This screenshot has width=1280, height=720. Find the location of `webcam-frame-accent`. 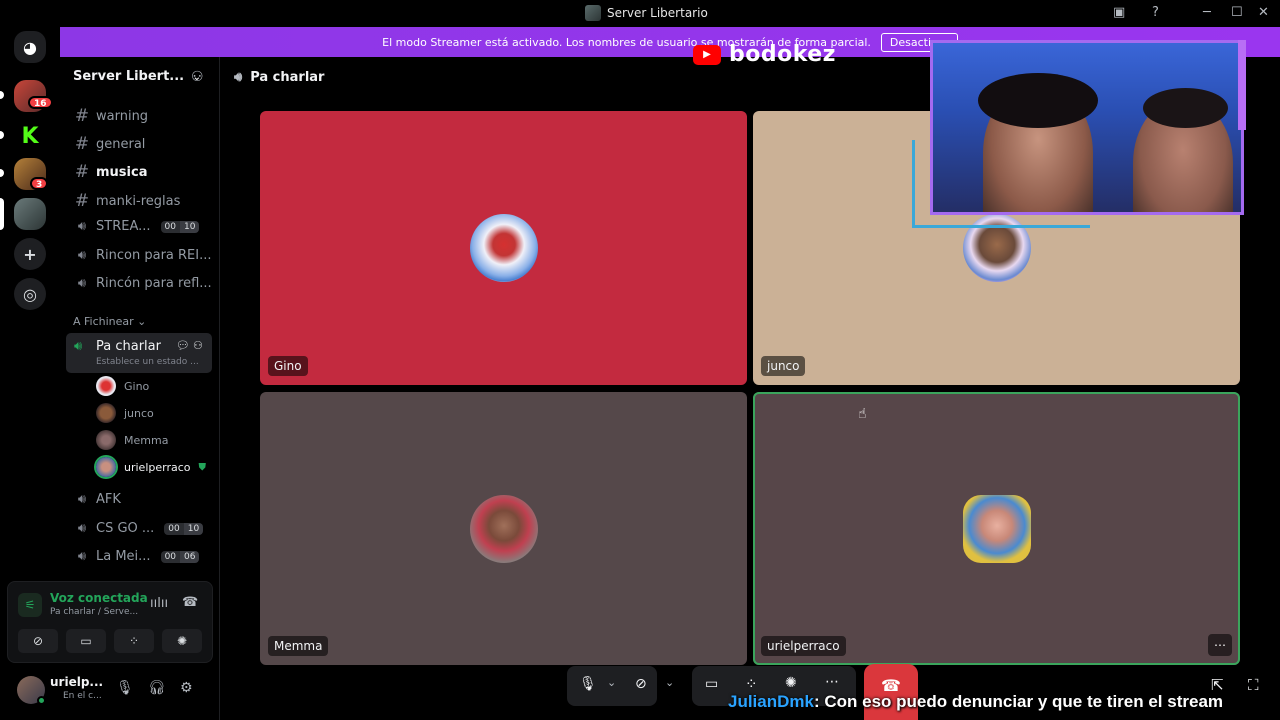

webcam-frame-accent is located at coordinates (1242, 85).